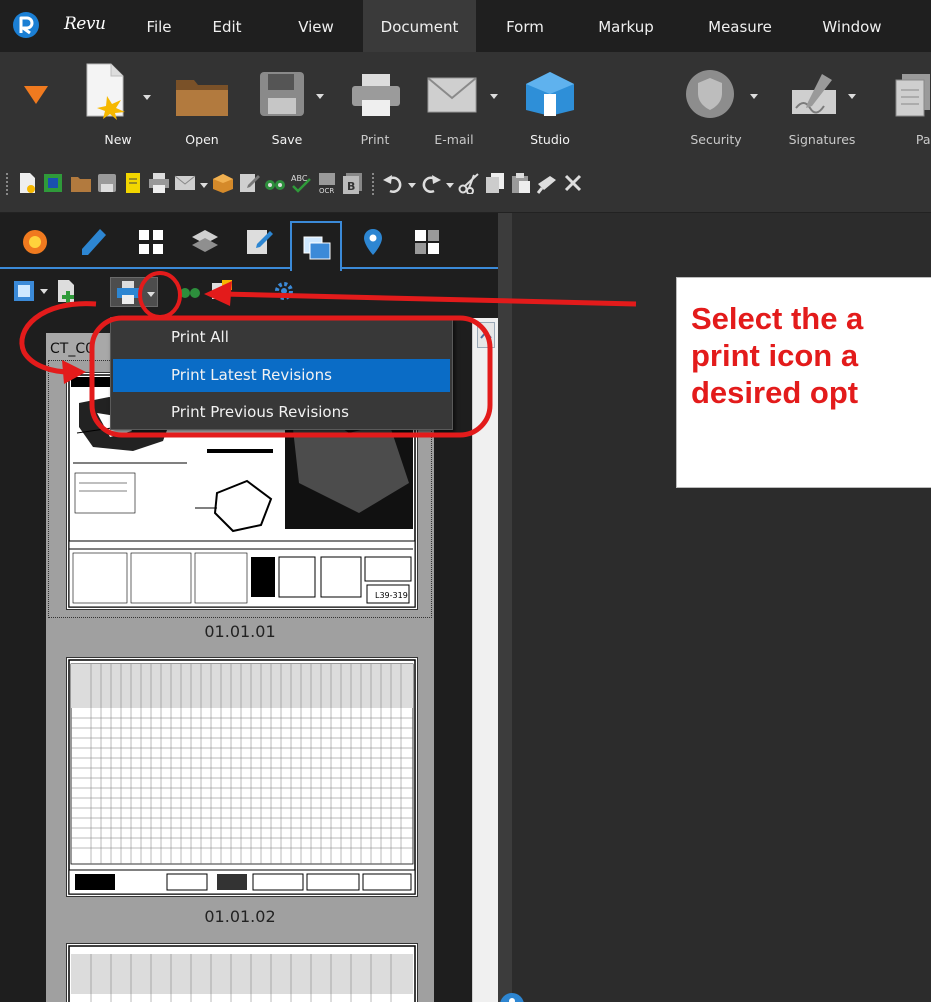 The height and width of the screenshot is (1002, 931). Describe the element at coordinates (53, 183) in the screenshot. I see `new-blank-icon` at that location.